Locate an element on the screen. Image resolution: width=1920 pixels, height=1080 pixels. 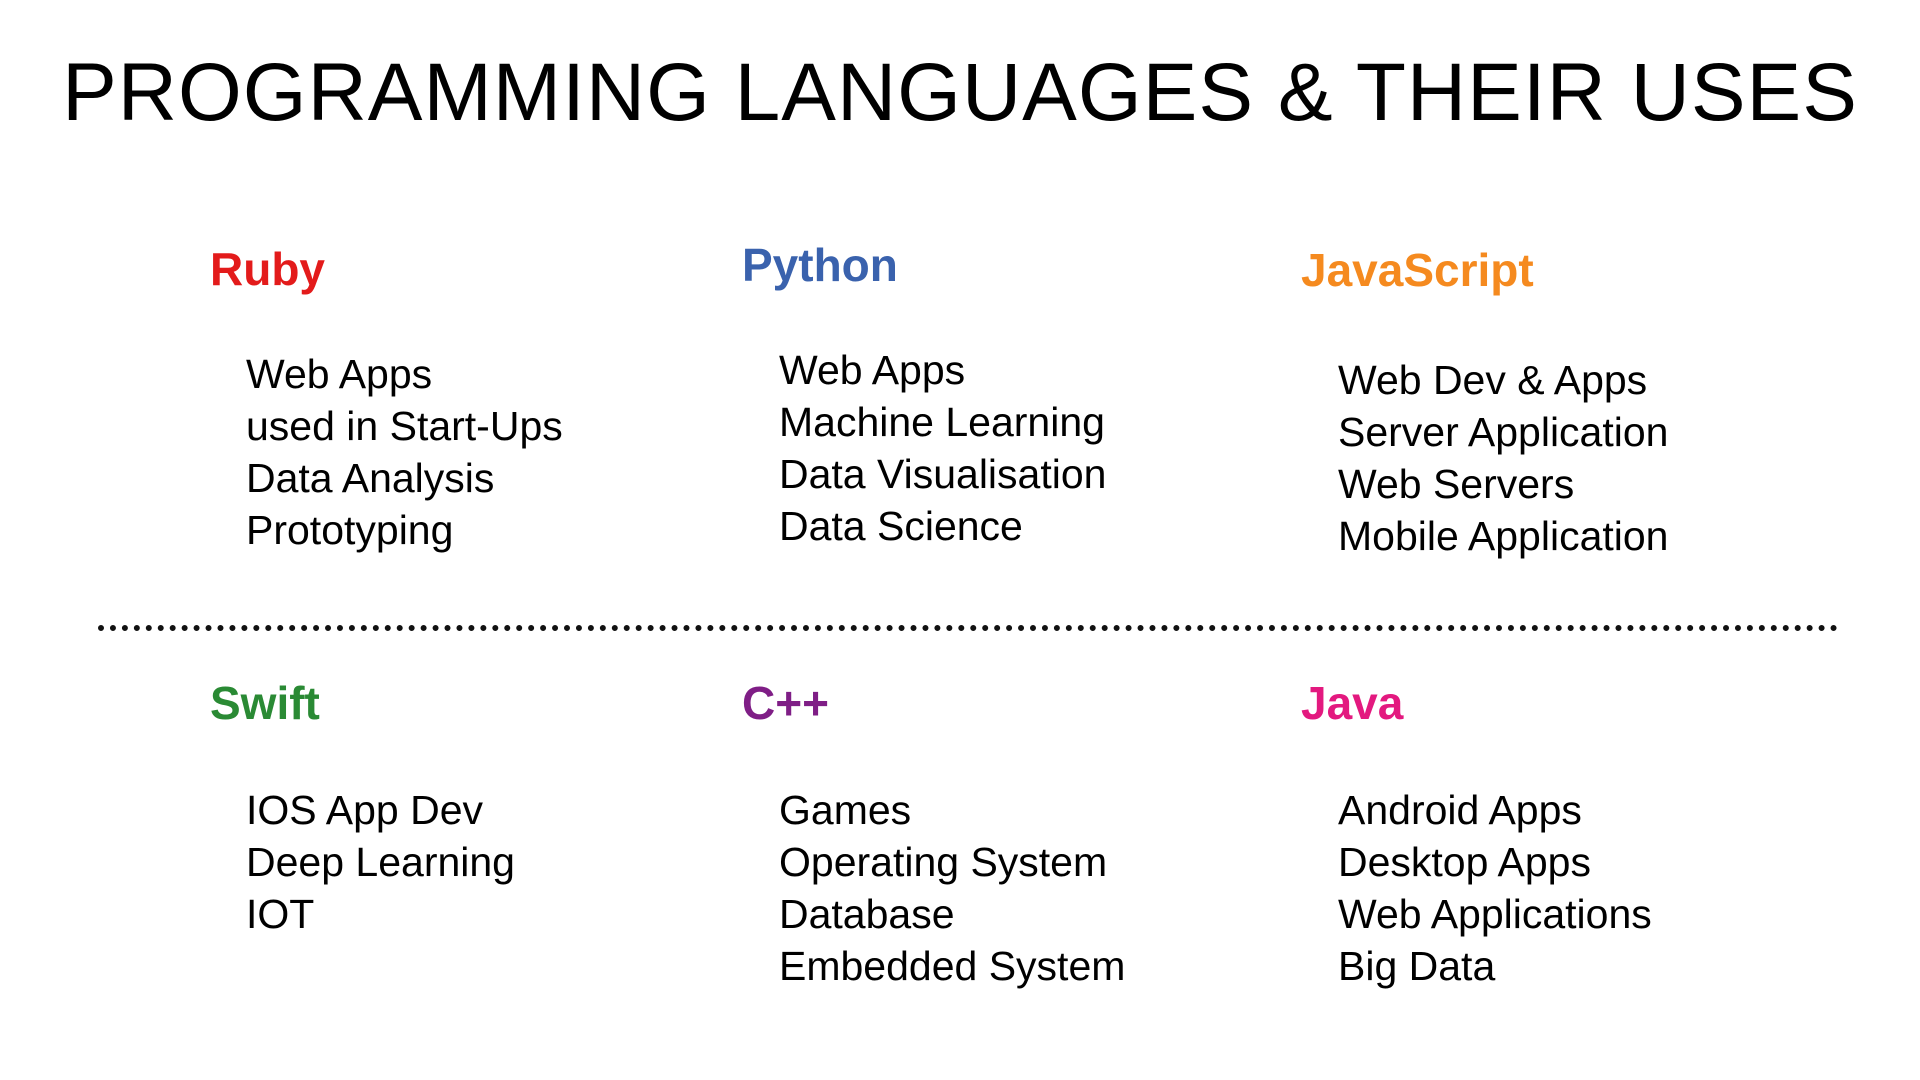
use-item: Server Application is located at coordinates (1503, 432).